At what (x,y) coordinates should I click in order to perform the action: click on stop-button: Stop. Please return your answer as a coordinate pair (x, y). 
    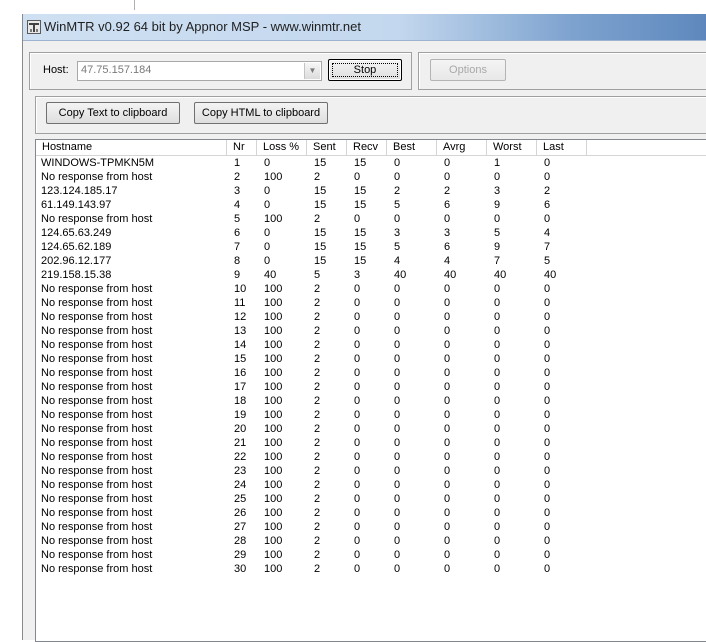
    Looking at the image, I should click on (365, 70).